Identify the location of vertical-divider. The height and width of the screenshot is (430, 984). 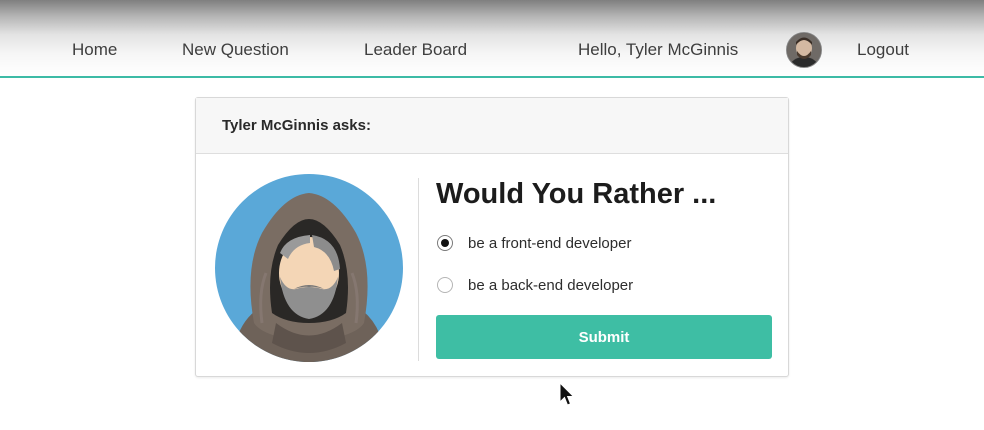
(418, 269).